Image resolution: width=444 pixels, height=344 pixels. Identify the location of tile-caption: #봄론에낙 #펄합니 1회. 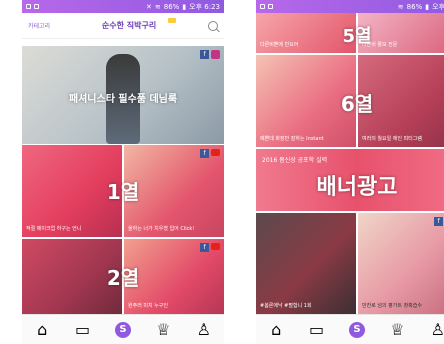
(286, 306).